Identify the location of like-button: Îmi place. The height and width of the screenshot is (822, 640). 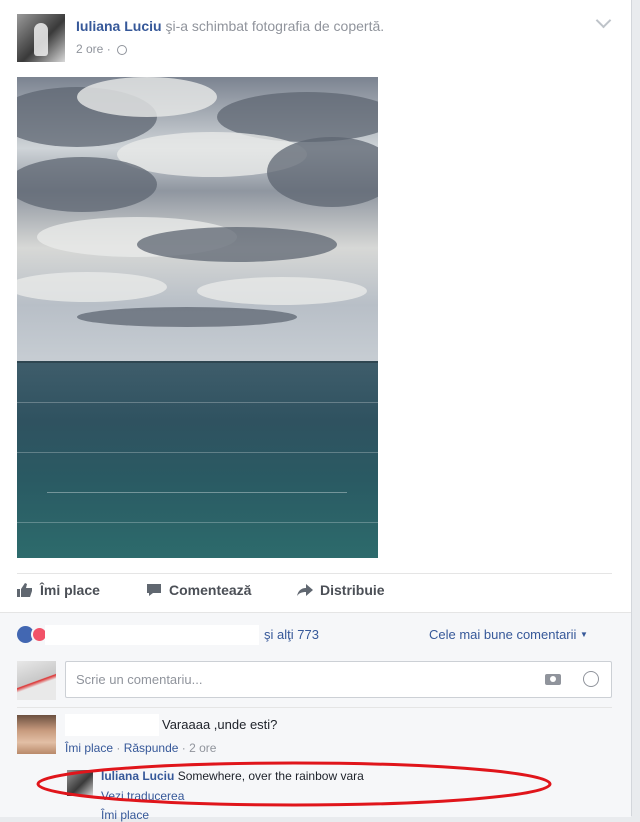
(58, 590).